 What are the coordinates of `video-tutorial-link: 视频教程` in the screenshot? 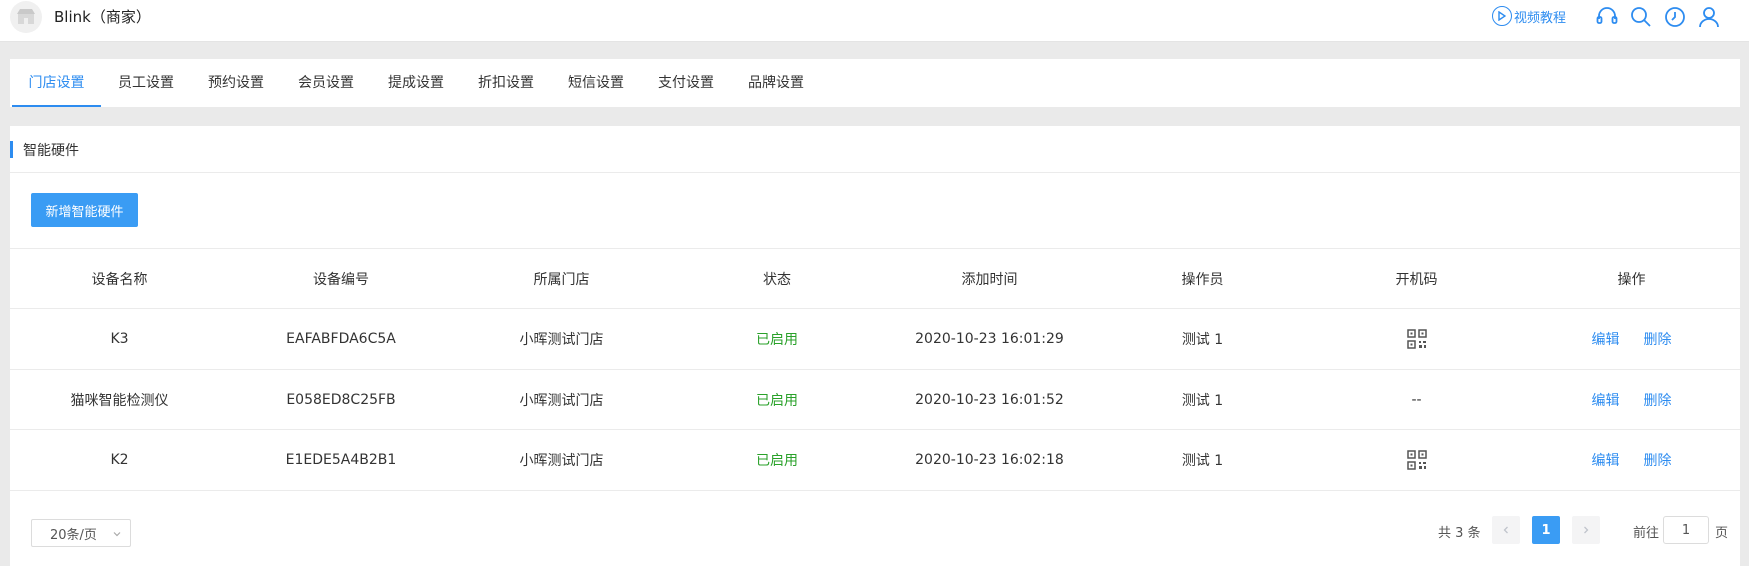 It's located at (1529, 16).